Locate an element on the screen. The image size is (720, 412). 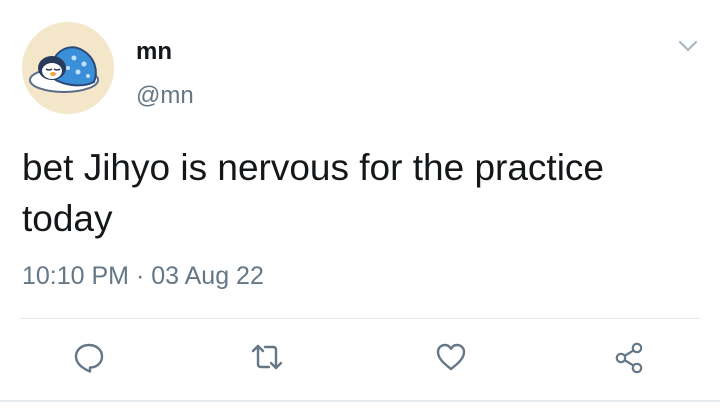
like-button is located at coordinates (451, 357).